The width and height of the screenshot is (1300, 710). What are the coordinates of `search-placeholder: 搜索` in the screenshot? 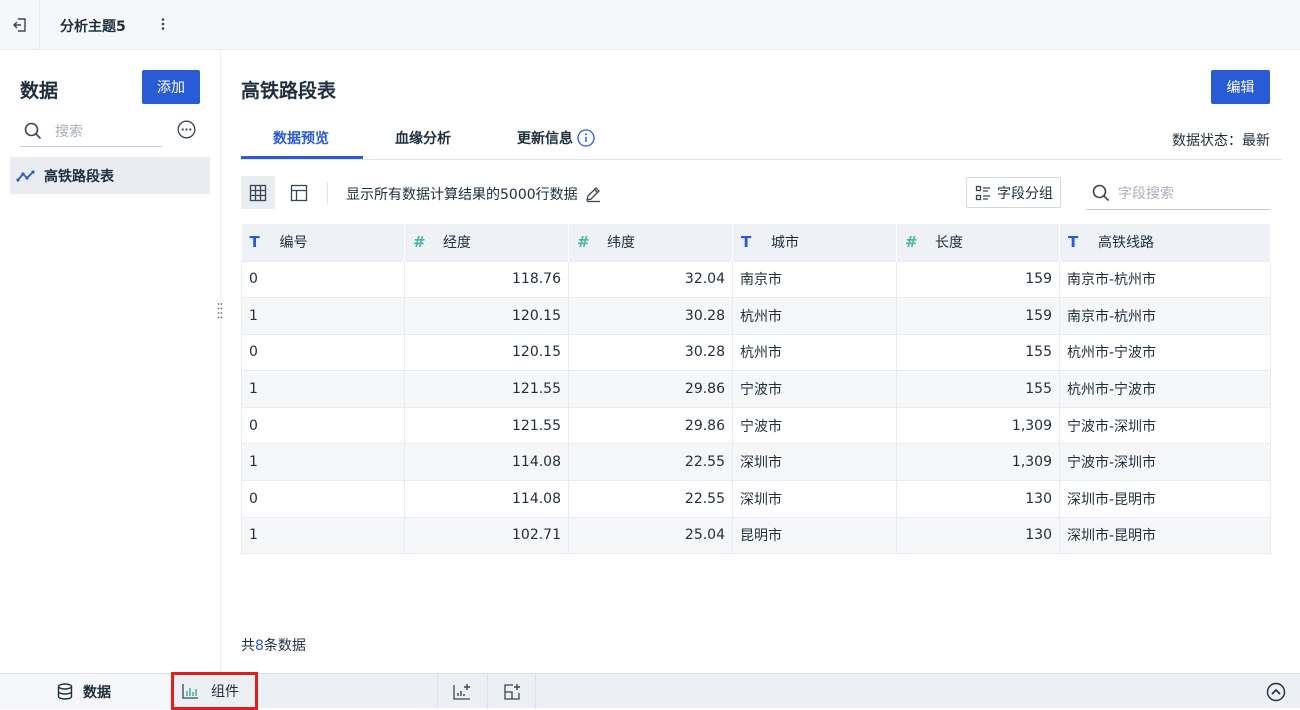 It's located at (69, 132).